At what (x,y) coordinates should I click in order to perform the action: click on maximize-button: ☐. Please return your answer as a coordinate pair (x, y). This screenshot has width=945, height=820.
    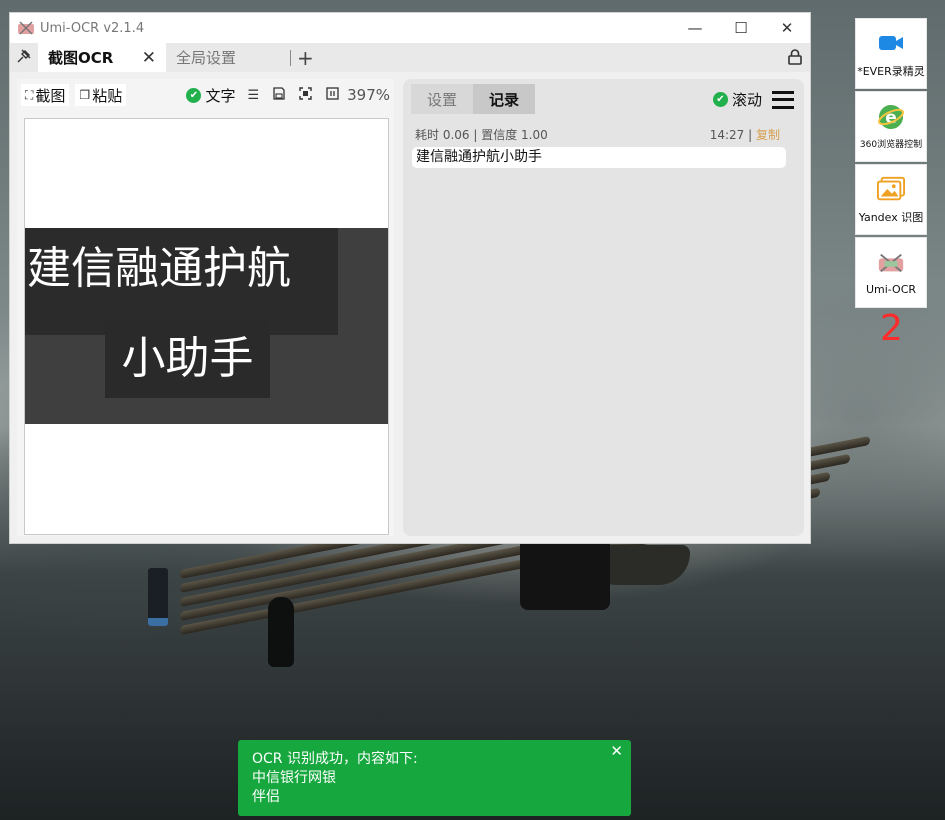
    Looking at the image, I should click on (741, 28).